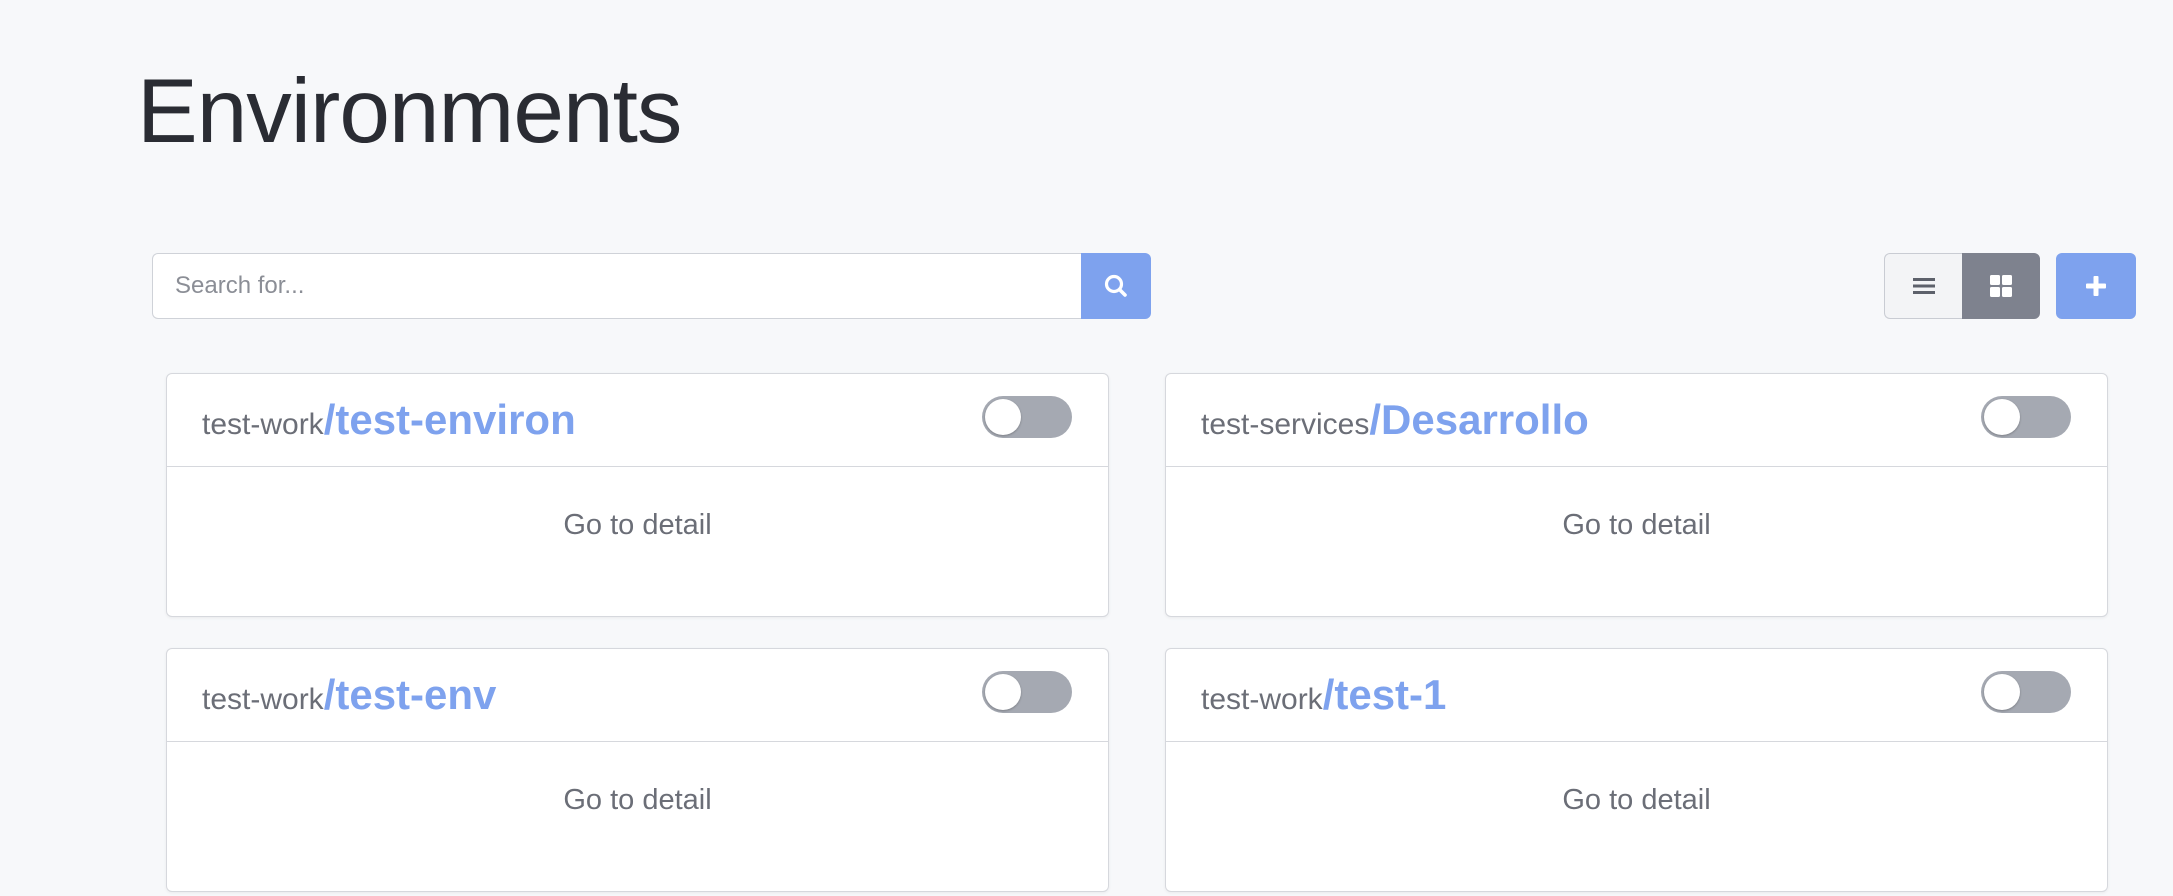 The width and height of the screenshot is (2173, 896). Describe the element at coordinates (1636, 695) in the screenshot. I see `card-header: test-work/test-1` at that location.